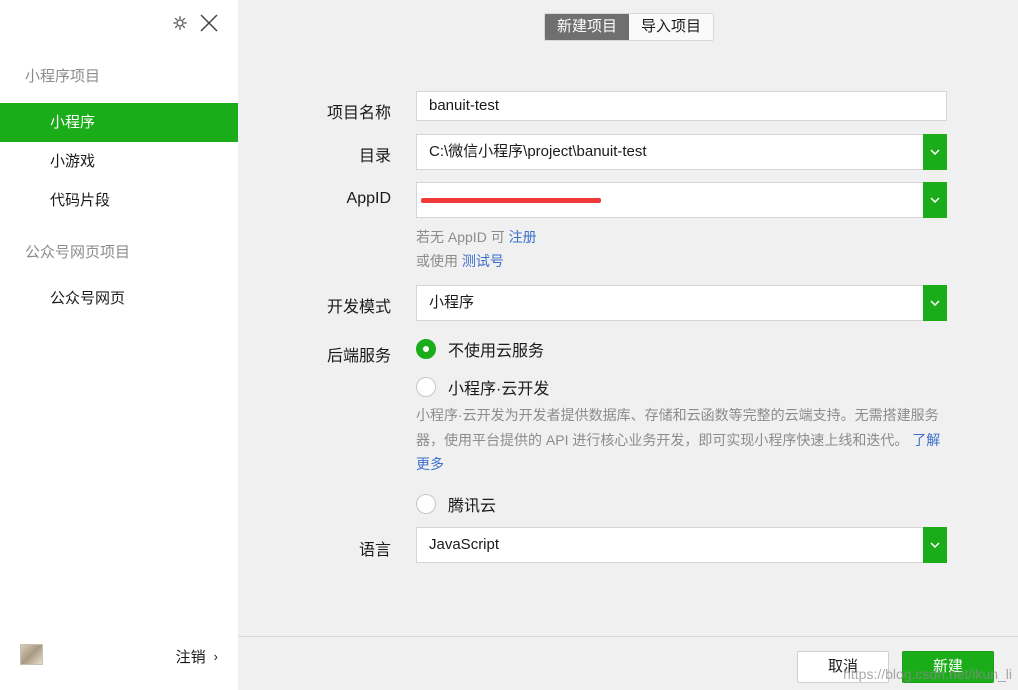 The width and height of the screenshot is (1018, 690). What do you see at coordinates (460, 261) in the screenshot?
I see `appid-test-hint: 或使用 测试号` at bounding box center [460, 261].